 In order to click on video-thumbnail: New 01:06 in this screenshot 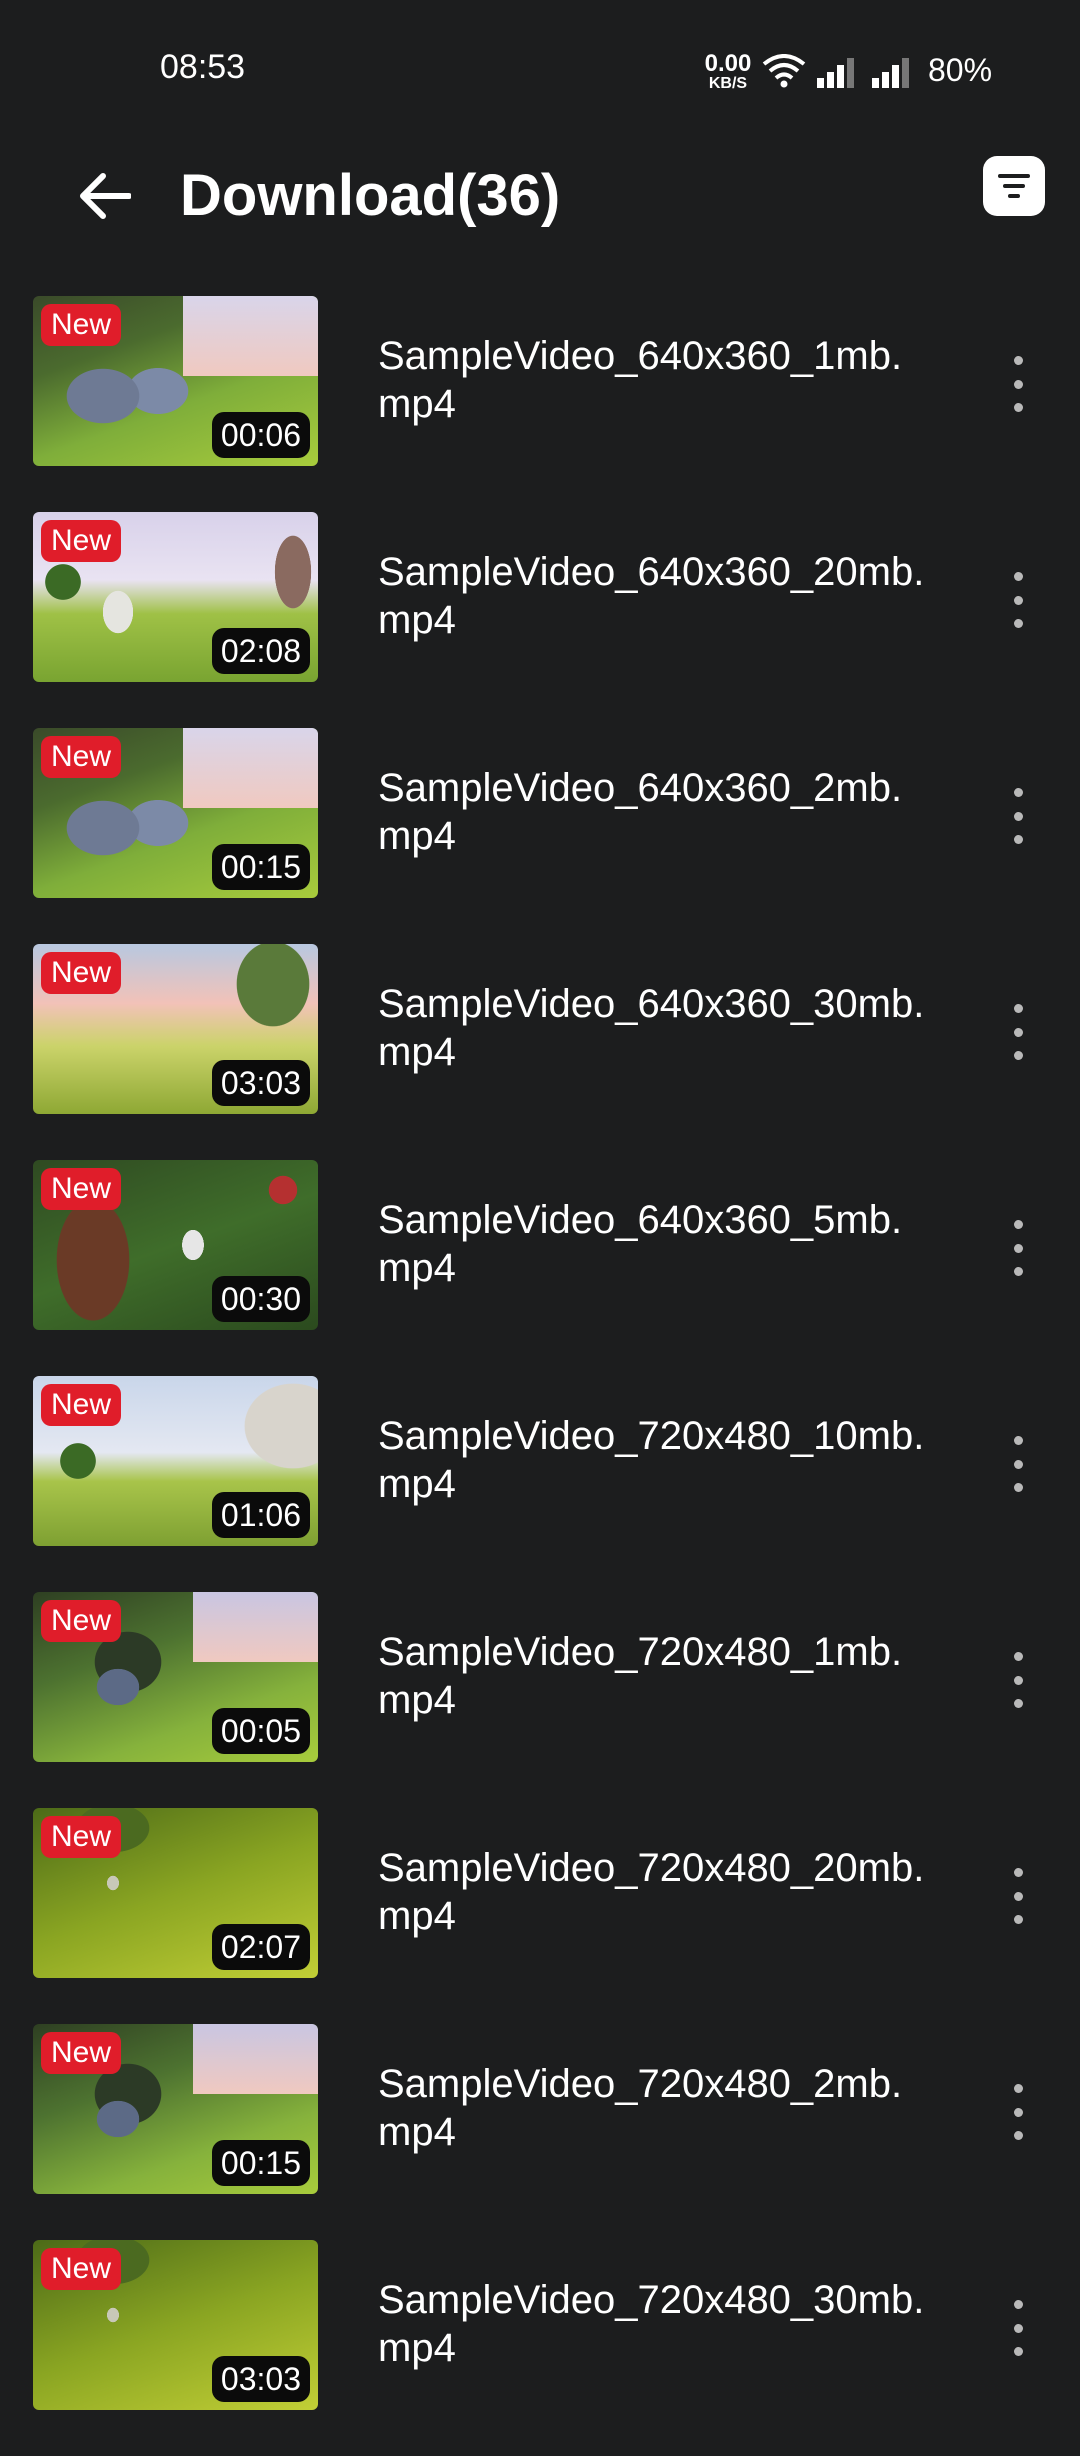, I will do `click(175, 1461)`.